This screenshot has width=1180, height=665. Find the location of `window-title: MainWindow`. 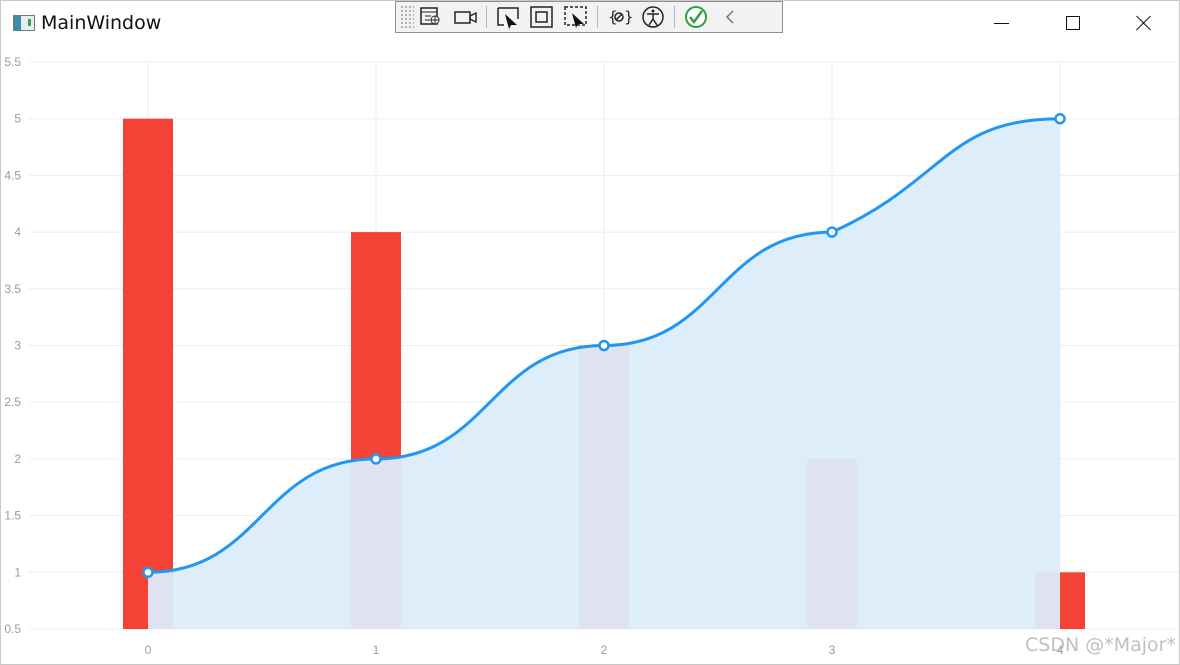

window-title: MainWindow is located at coordinates (101, 23).